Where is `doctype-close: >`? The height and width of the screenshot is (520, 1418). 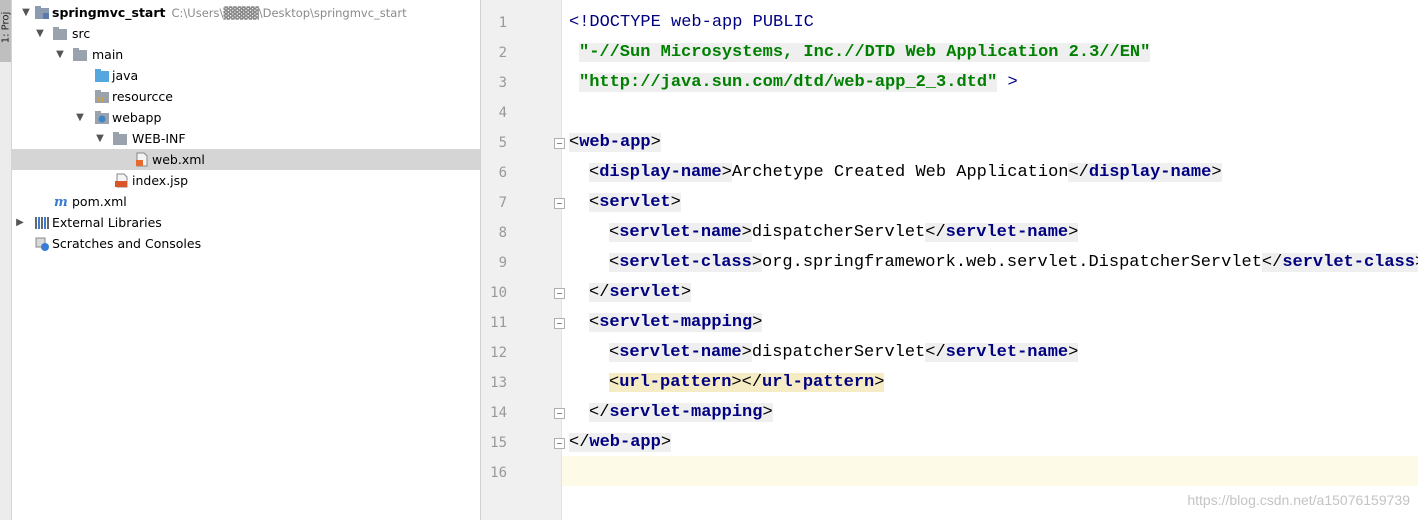
doctype-close: > is located at coordinates (1012, 82).